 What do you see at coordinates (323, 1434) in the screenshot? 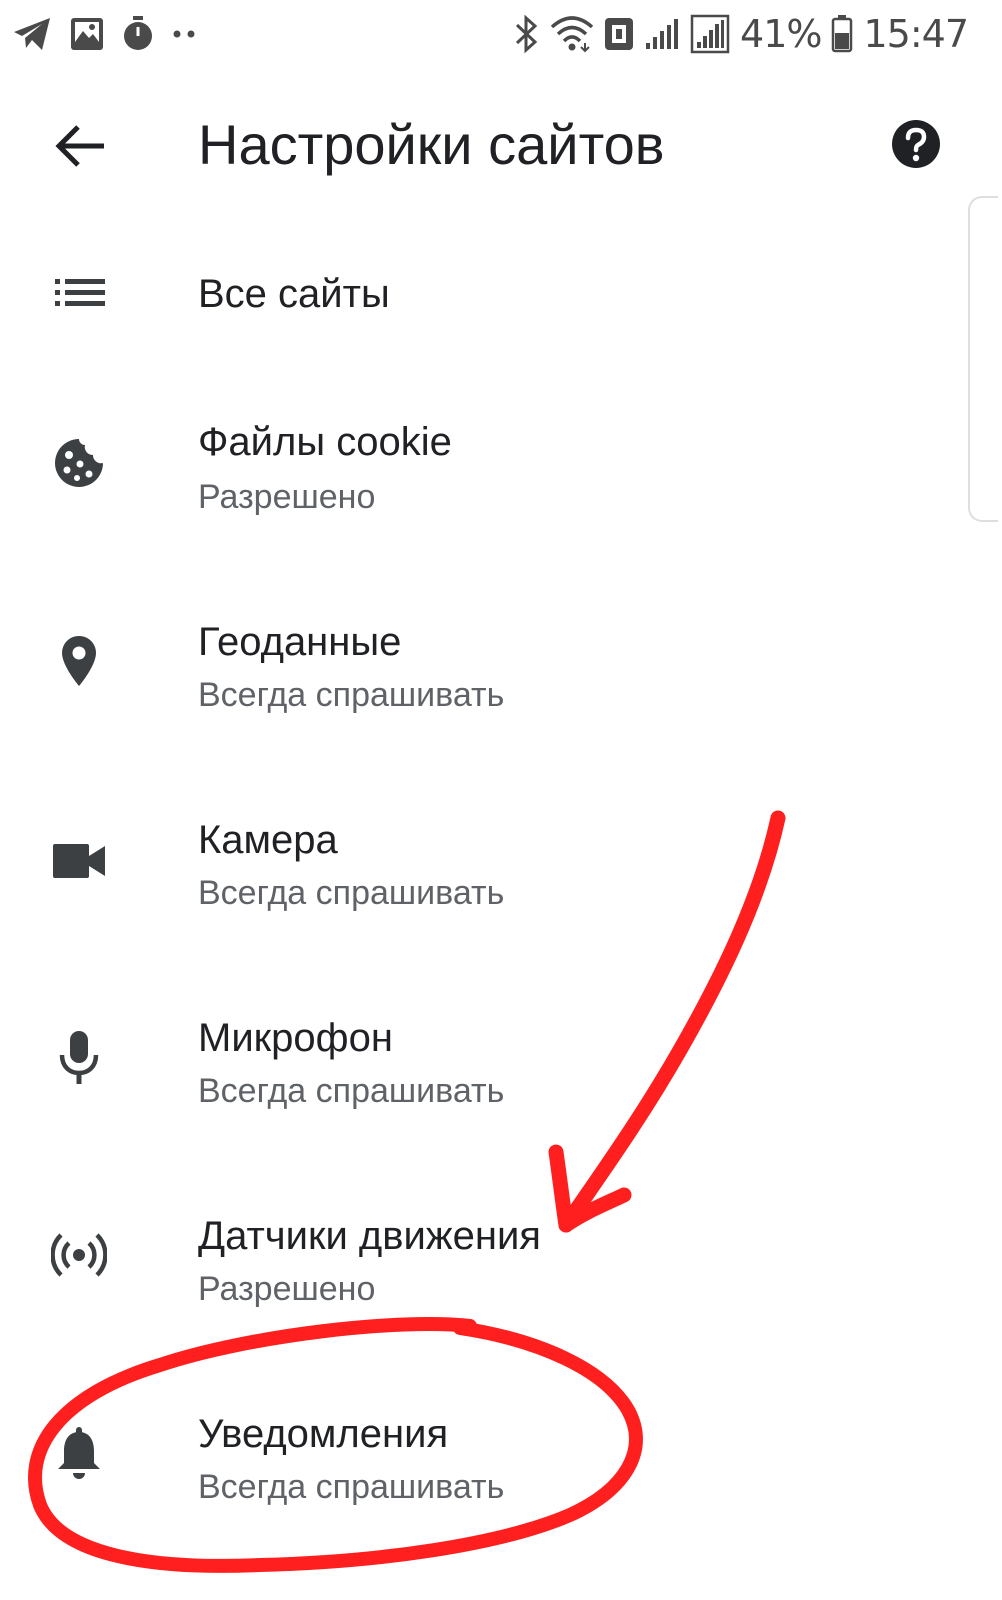
I see `item-title: Уведомления` at bounding box center [323, 1434].